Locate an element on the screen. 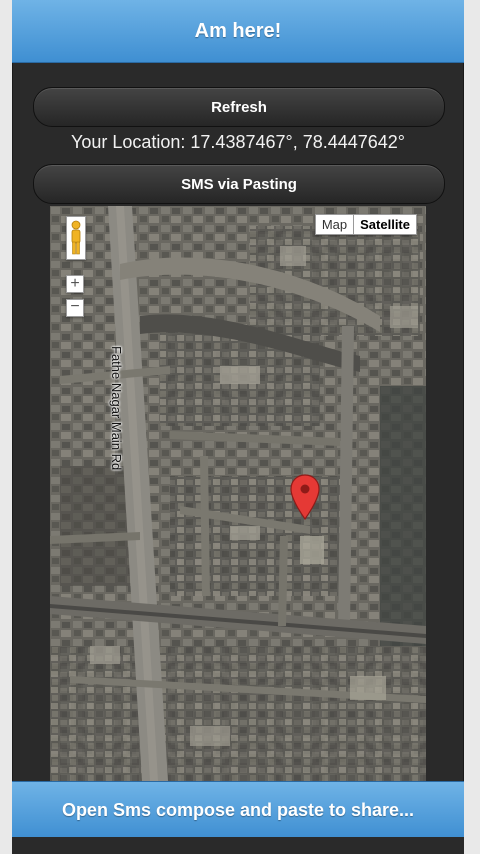 This screenshot has height=854, width=480. zoom-out-button: − is located at coordinates (75, 308).